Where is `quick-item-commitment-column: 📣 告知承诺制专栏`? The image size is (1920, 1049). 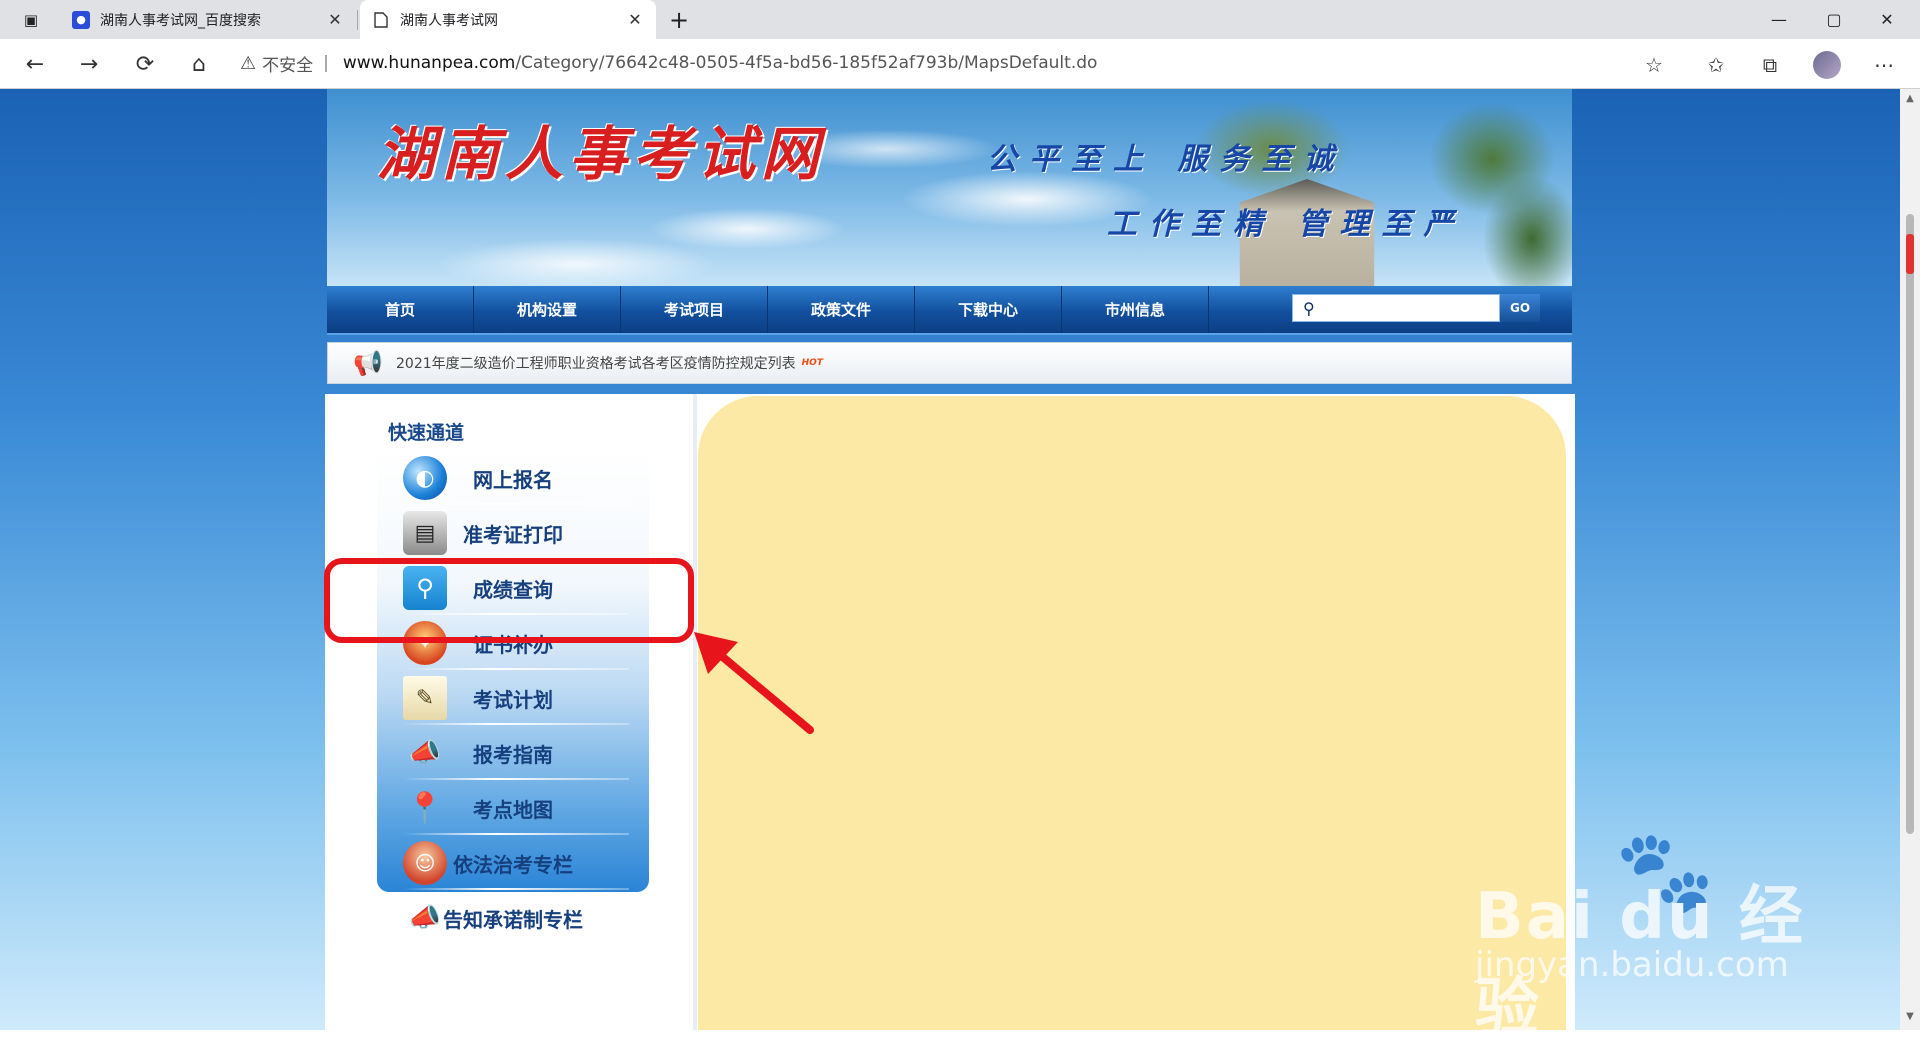
quick-item-commitment-column: 📣 告知承诺制专栏 is located at coordinates (513, 918).